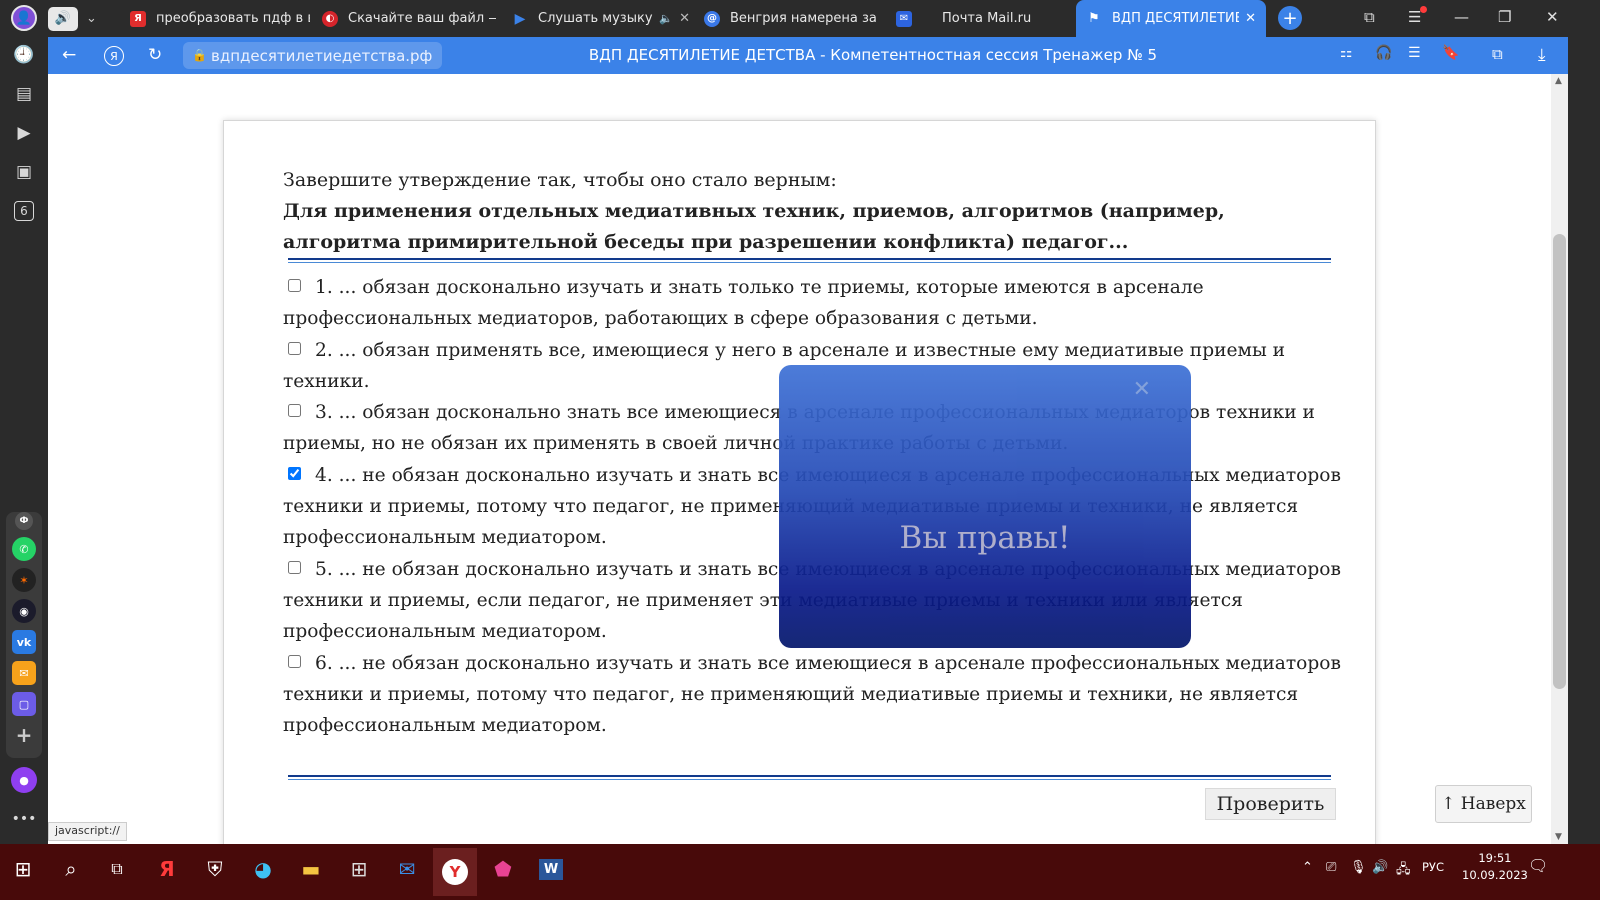  What do you see at coordinates (71, 869) in the screenshot?
I see `search-icon: ⌕` at bounding box center [71, 869].